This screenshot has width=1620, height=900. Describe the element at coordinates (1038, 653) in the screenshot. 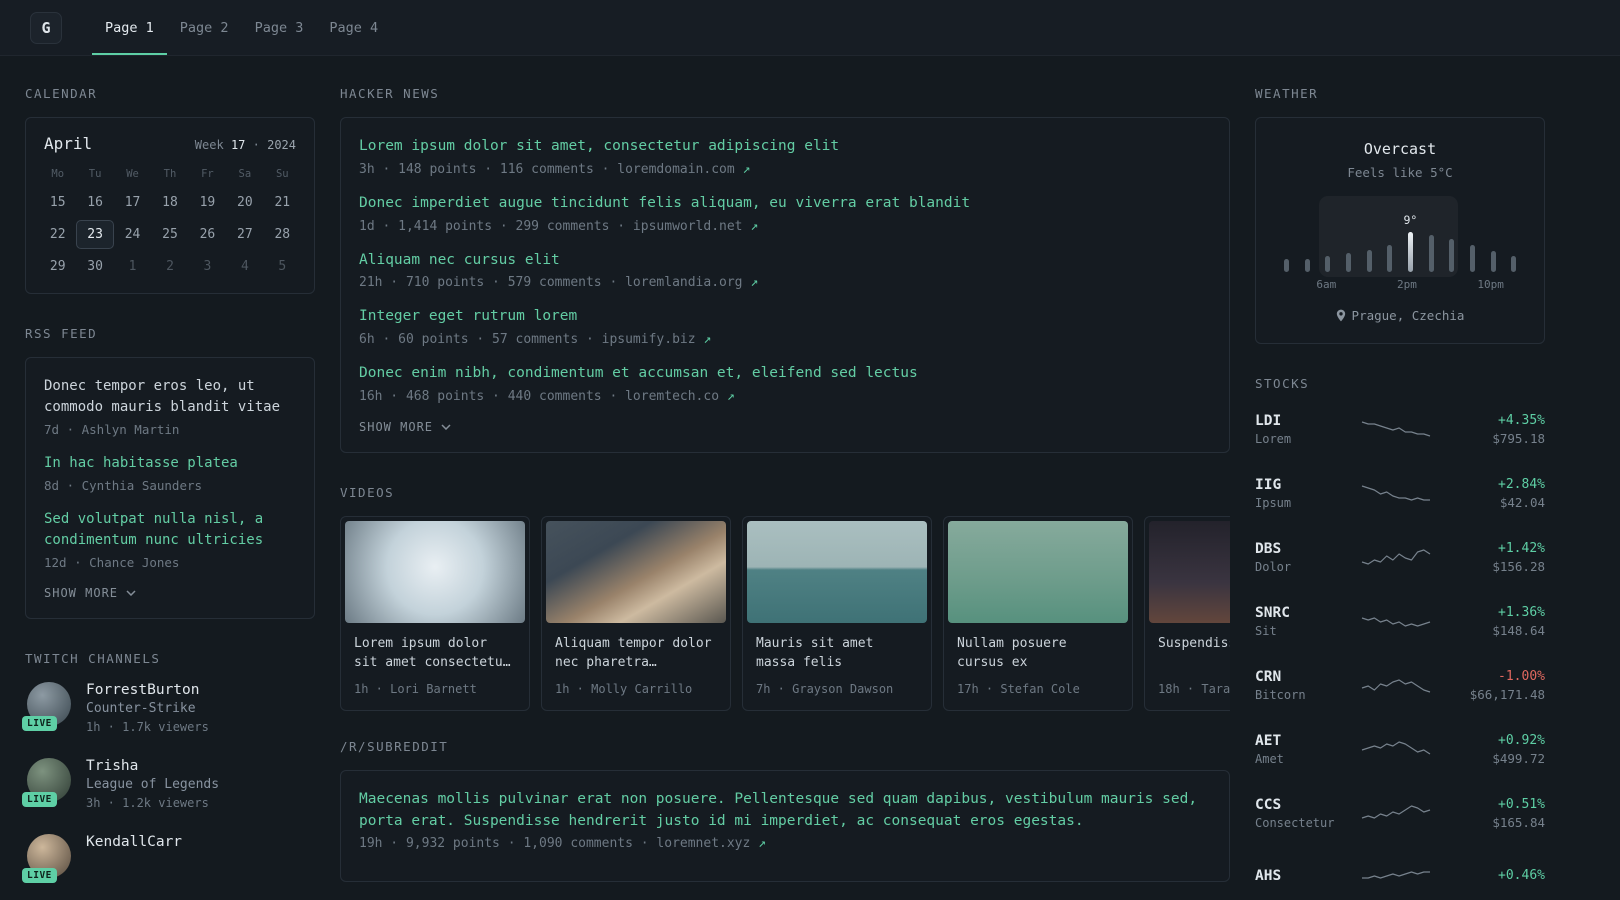

I see `video-title: Nullam posuere cursus ex` at that location.